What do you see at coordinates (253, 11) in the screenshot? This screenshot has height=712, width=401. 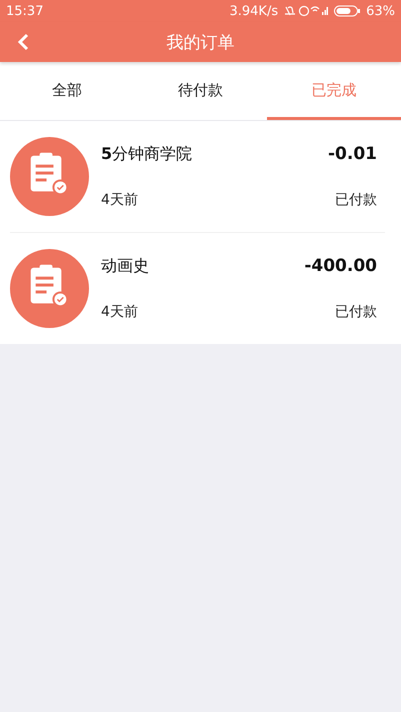 I see `network-speed: 3.94K/s` at bounding box center [253, 11].